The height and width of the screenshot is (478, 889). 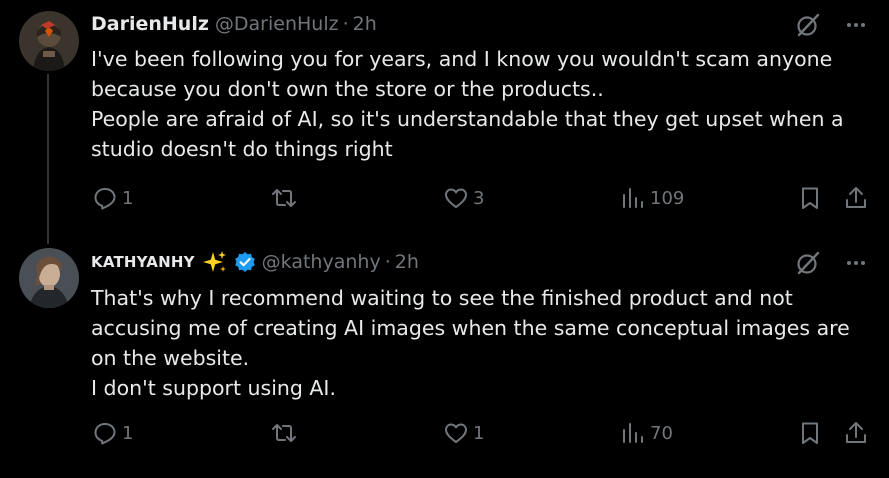 I want to click on like-count: 1, so click(x=479, y=433).